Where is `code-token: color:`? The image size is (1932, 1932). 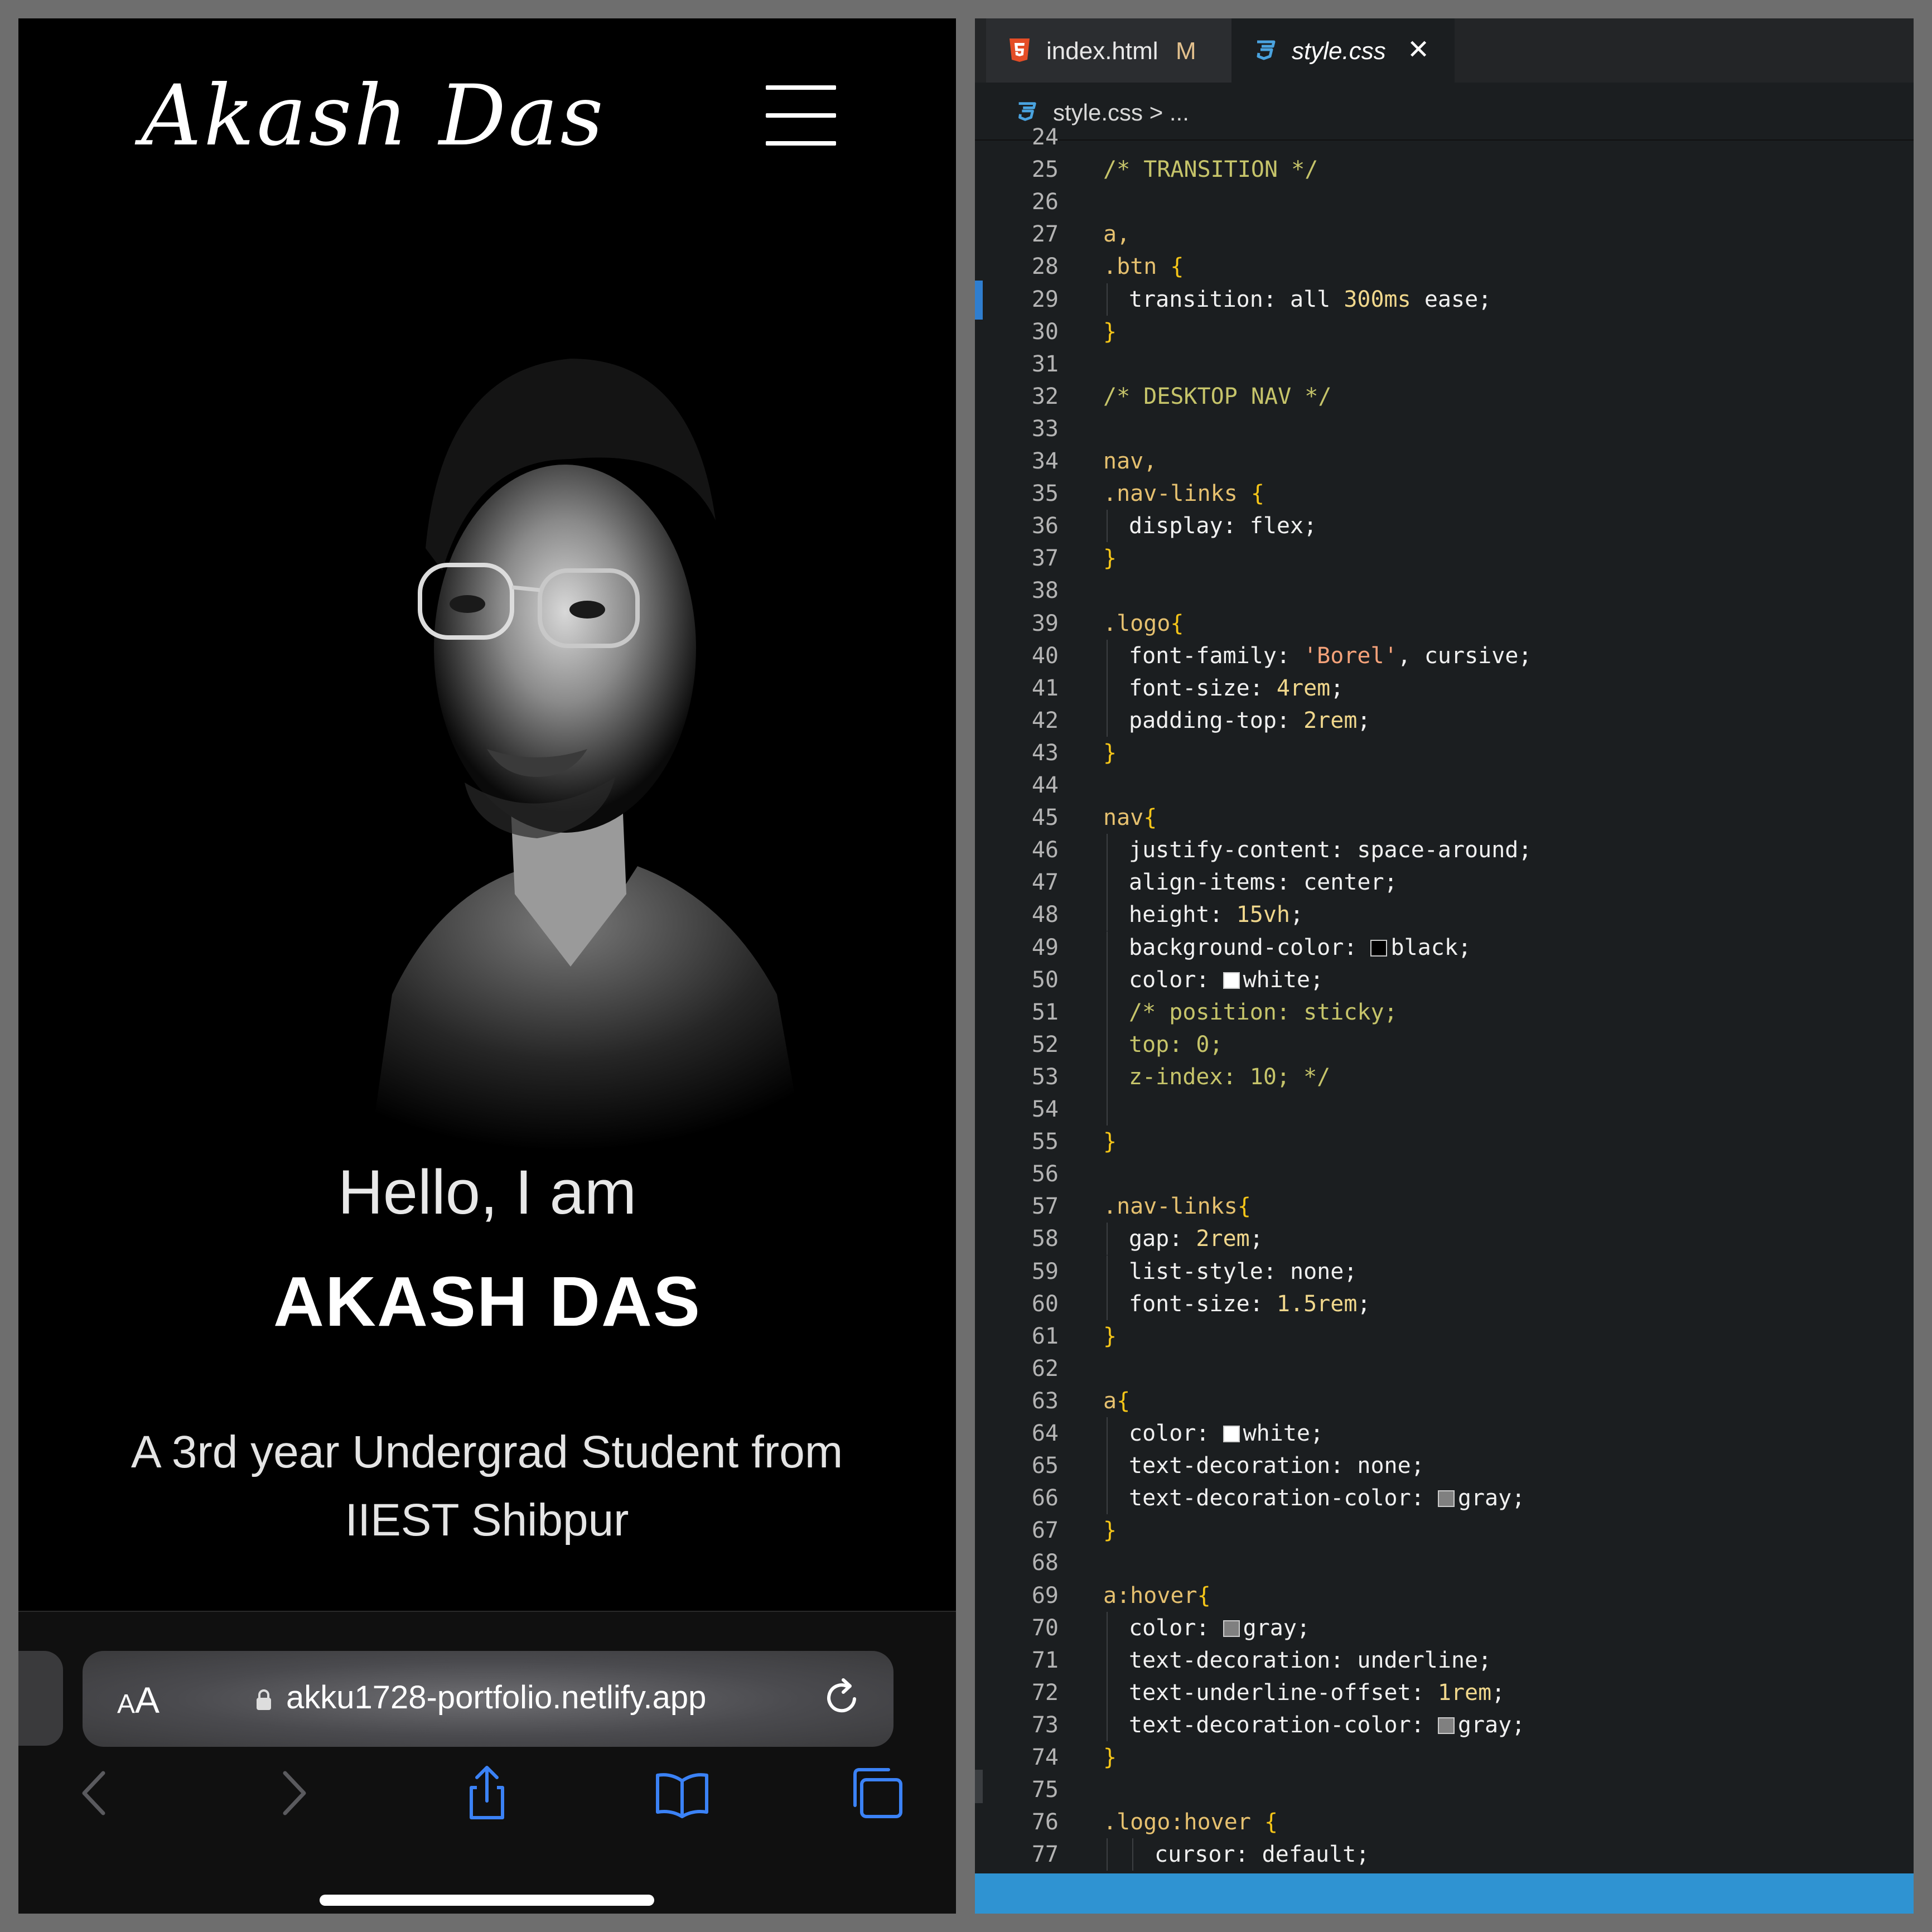
code-token: color: is located at coordinates (1176, 1628).